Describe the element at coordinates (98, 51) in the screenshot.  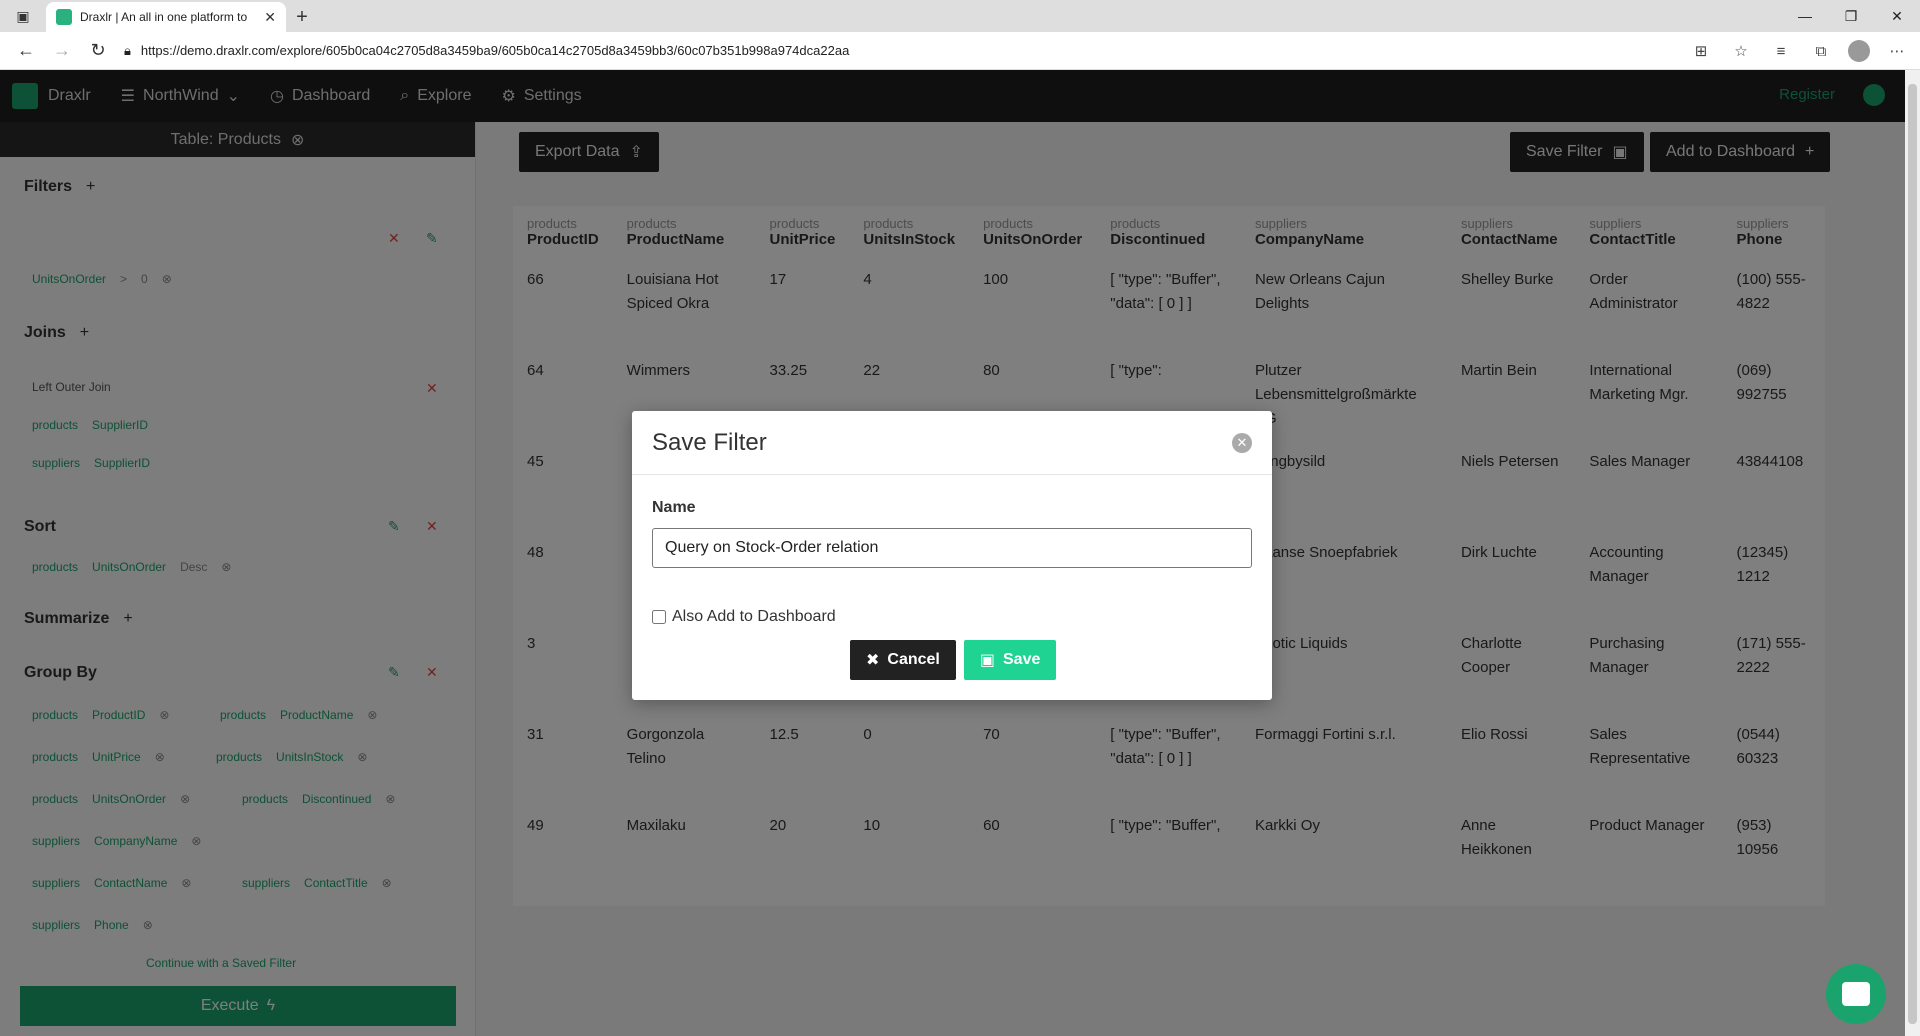
I see `reload-icon: ↻` at that location.